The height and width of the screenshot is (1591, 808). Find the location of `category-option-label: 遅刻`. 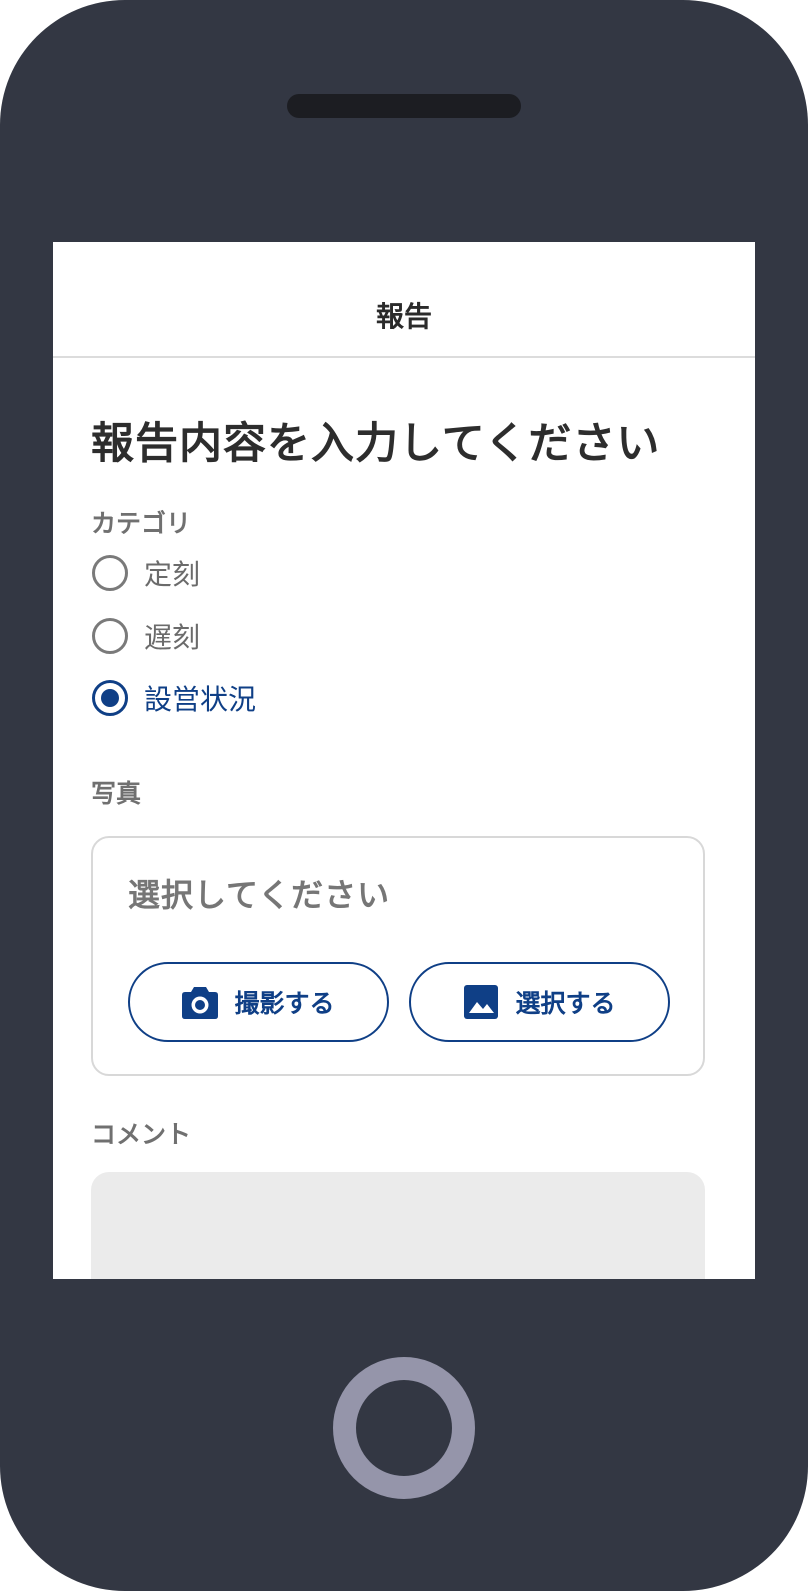

category-option-label: 遅刻 is located at coordinates (172, 637).